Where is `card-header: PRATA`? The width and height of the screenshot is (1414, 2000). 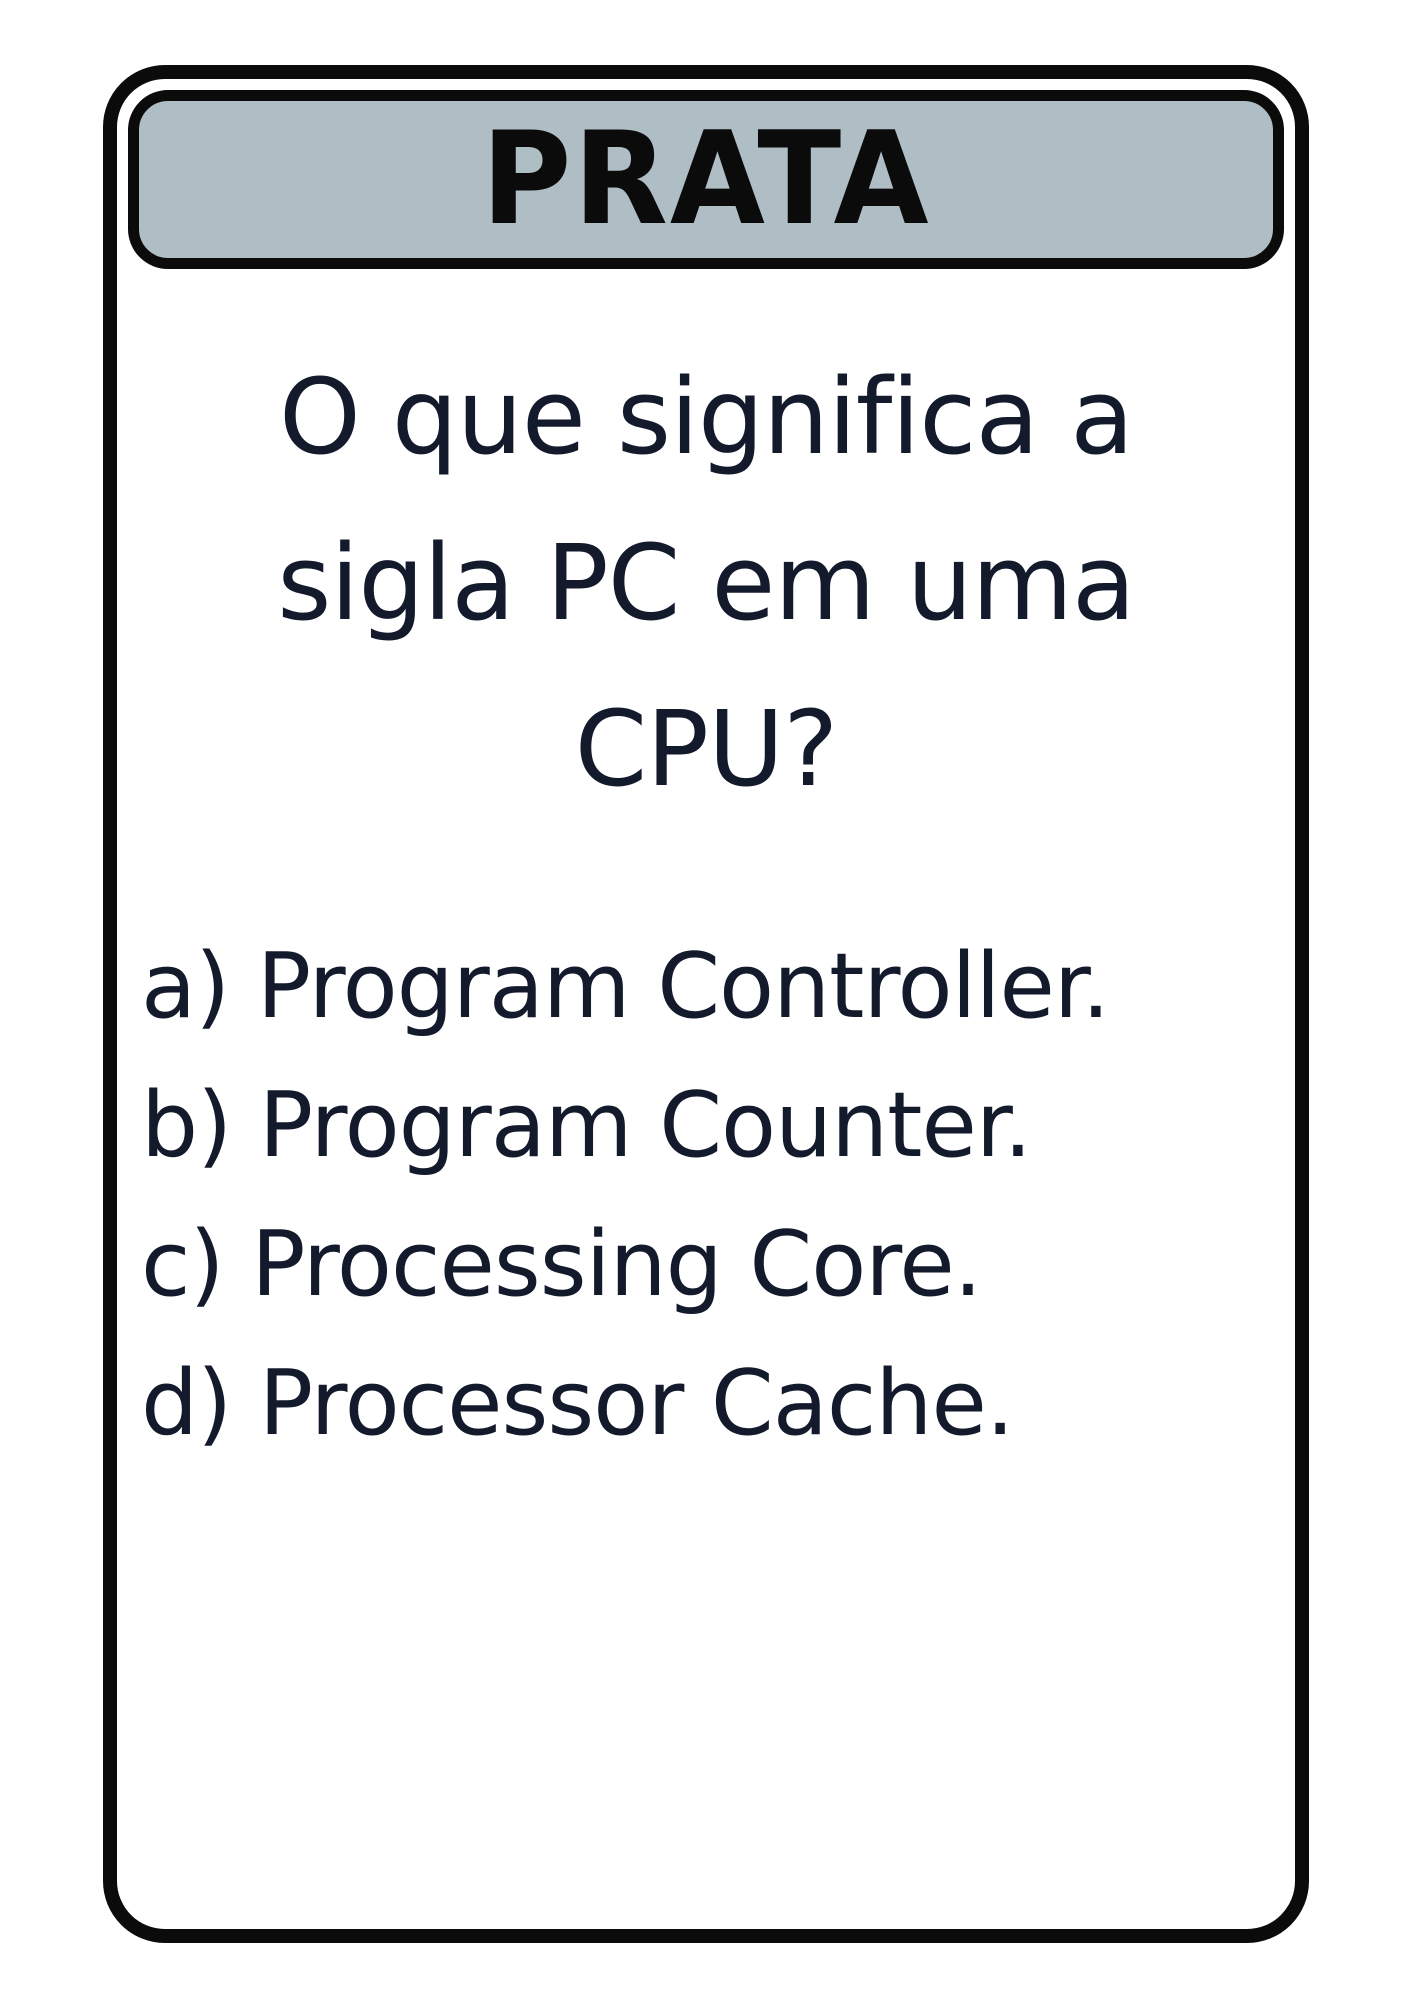 card-header: PRATA is located at coordinates (706, 179).